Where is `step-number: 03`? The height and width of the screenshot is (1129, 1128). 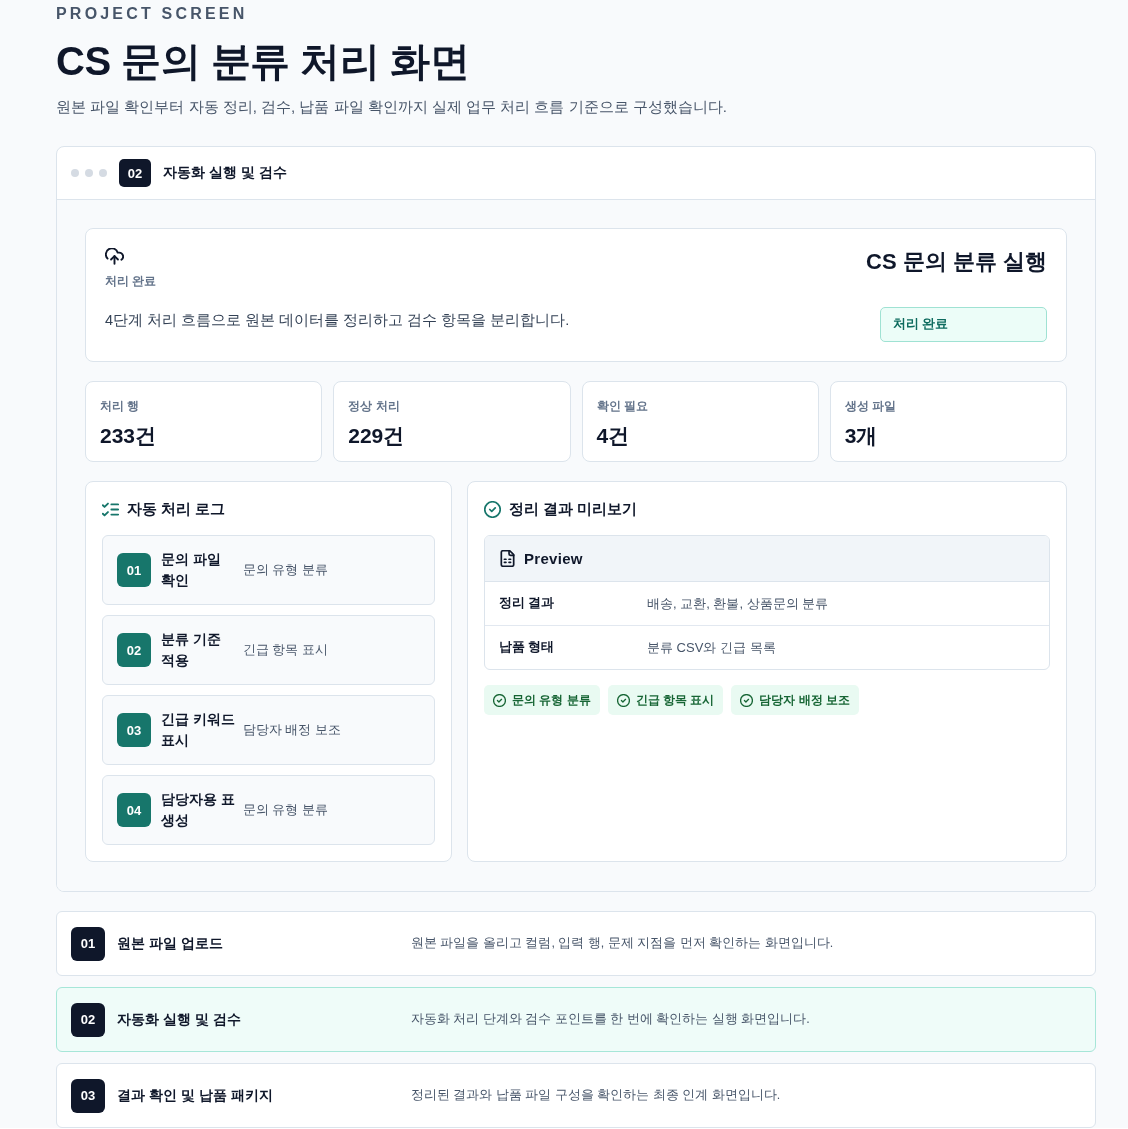 step-number: 03 is located at coordinates (134, 730).